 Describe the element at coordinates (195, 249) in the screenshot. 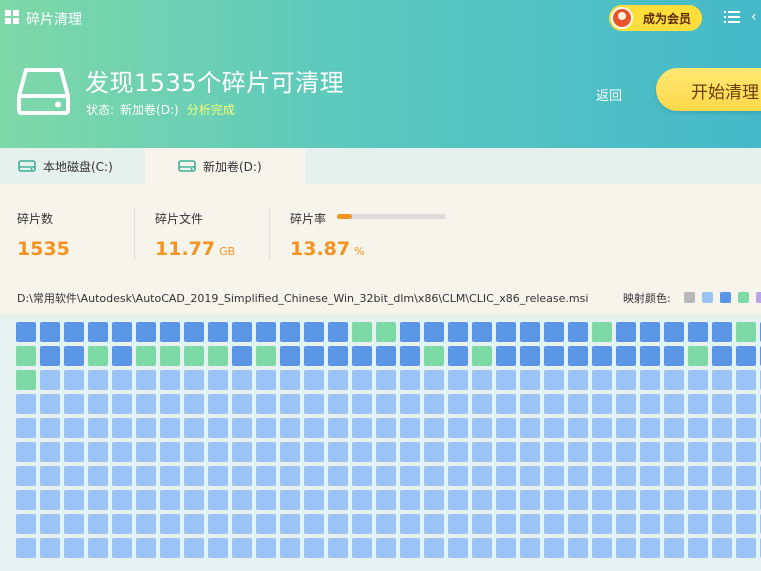

I see `stat-value: 11.77 GB` at that location.